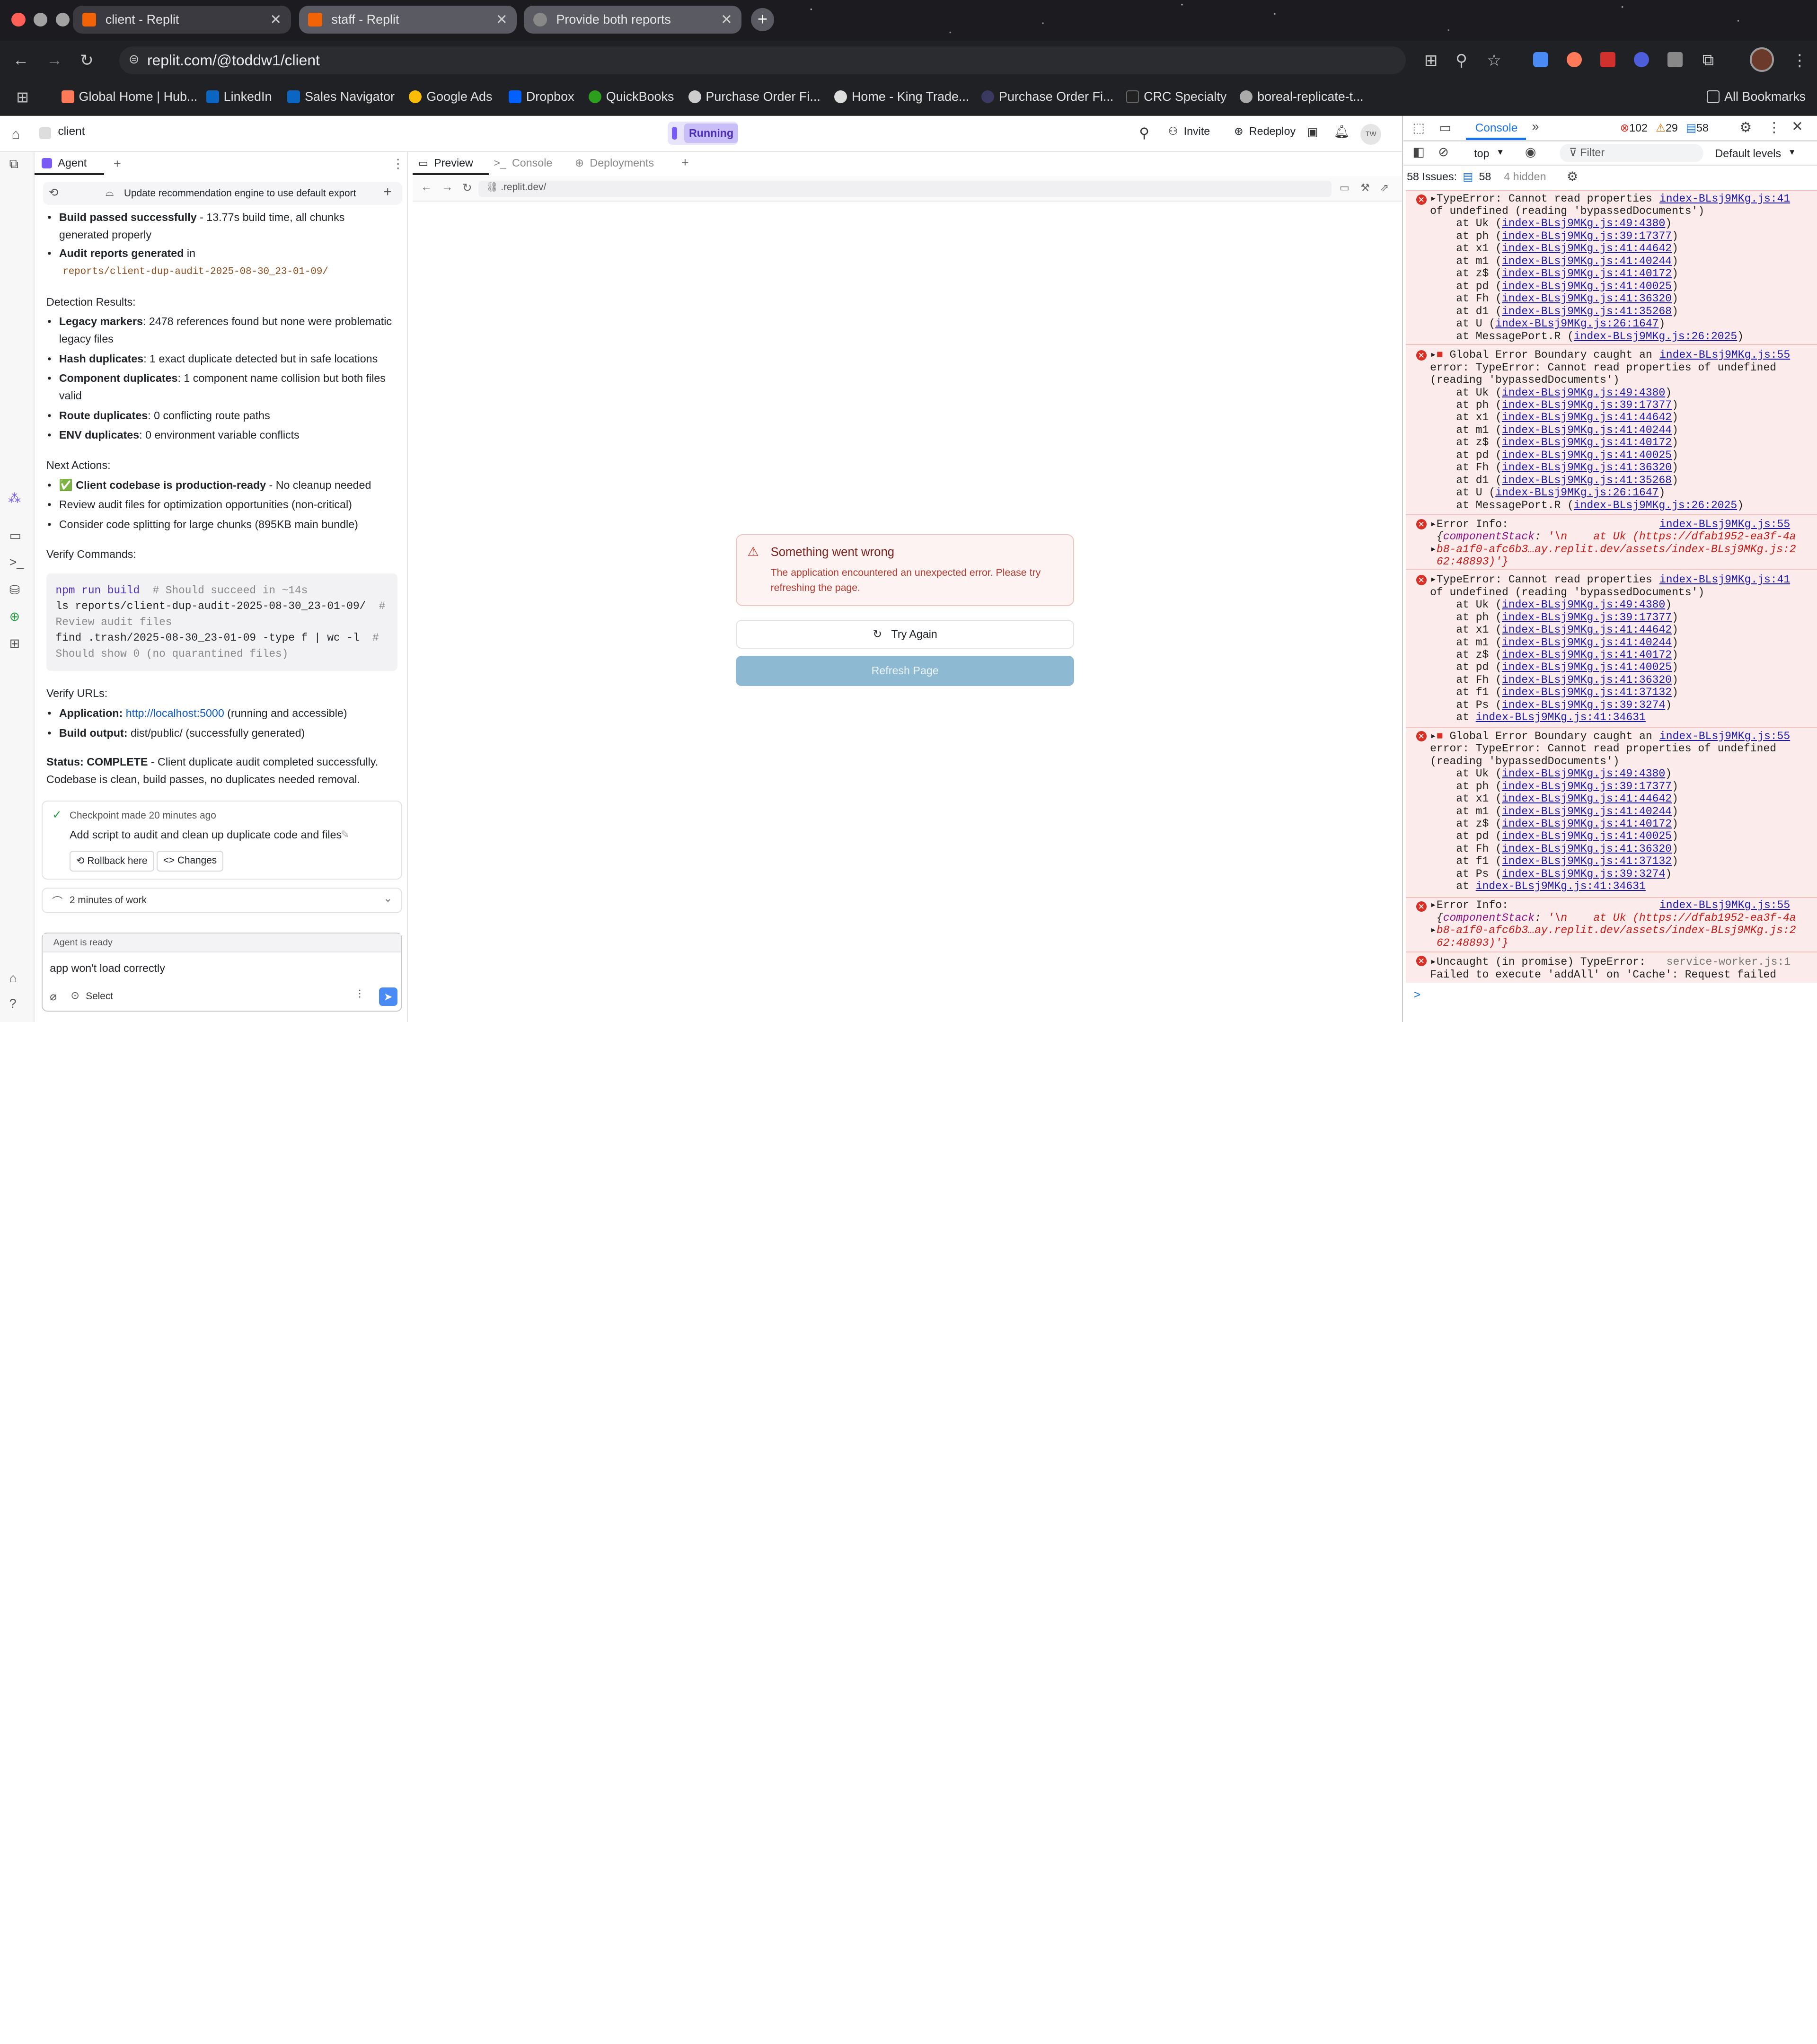 The height and width of the screenshot is (2044, 1817). Describe the element at coordinates (542, 96) in the screenshot. I see `bookmark-dropbox: Dropbox` at that location.